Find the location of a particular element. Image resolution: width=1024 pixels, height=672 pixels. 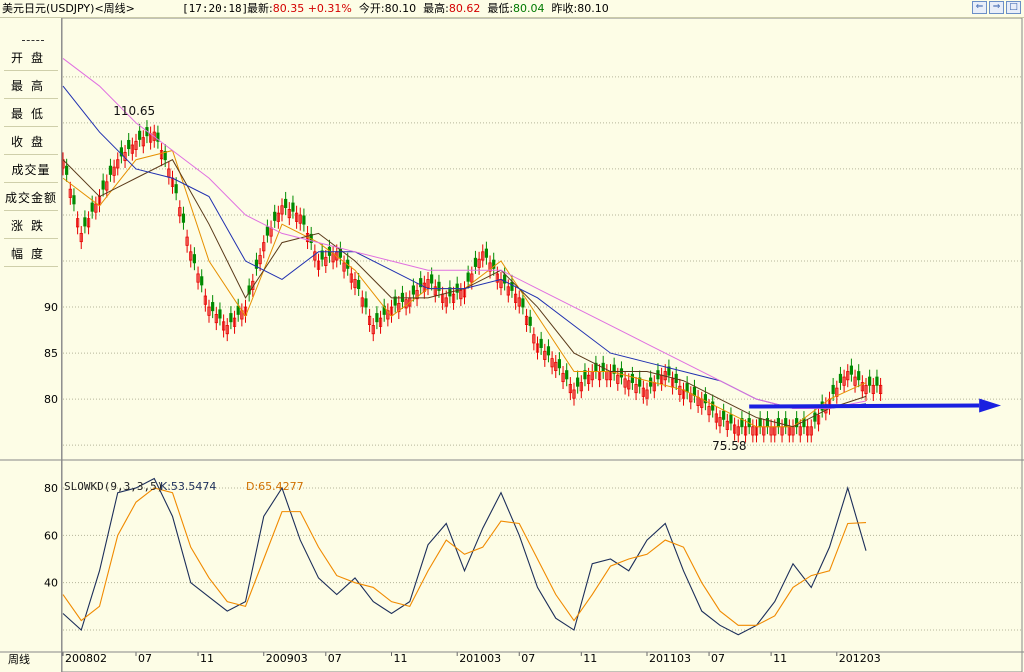

change-percent: +0.31% is located at coordinates (329, 8).